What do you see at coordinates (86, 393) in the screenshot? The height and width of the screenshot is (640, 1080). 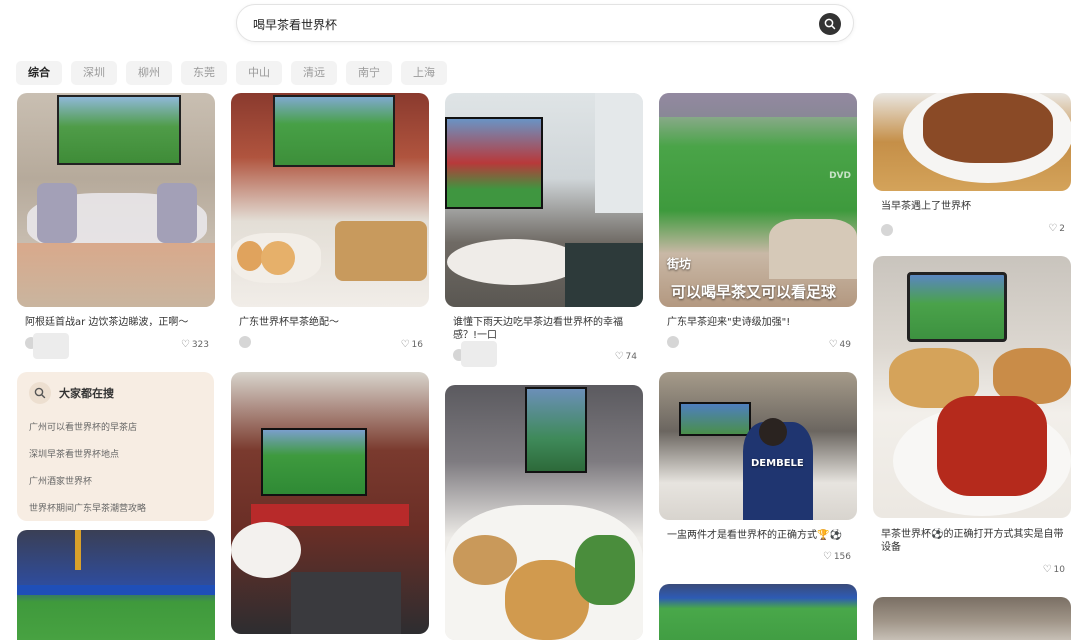 I see `trending-title: 大家都在搜` at bounding box center [86, 393].